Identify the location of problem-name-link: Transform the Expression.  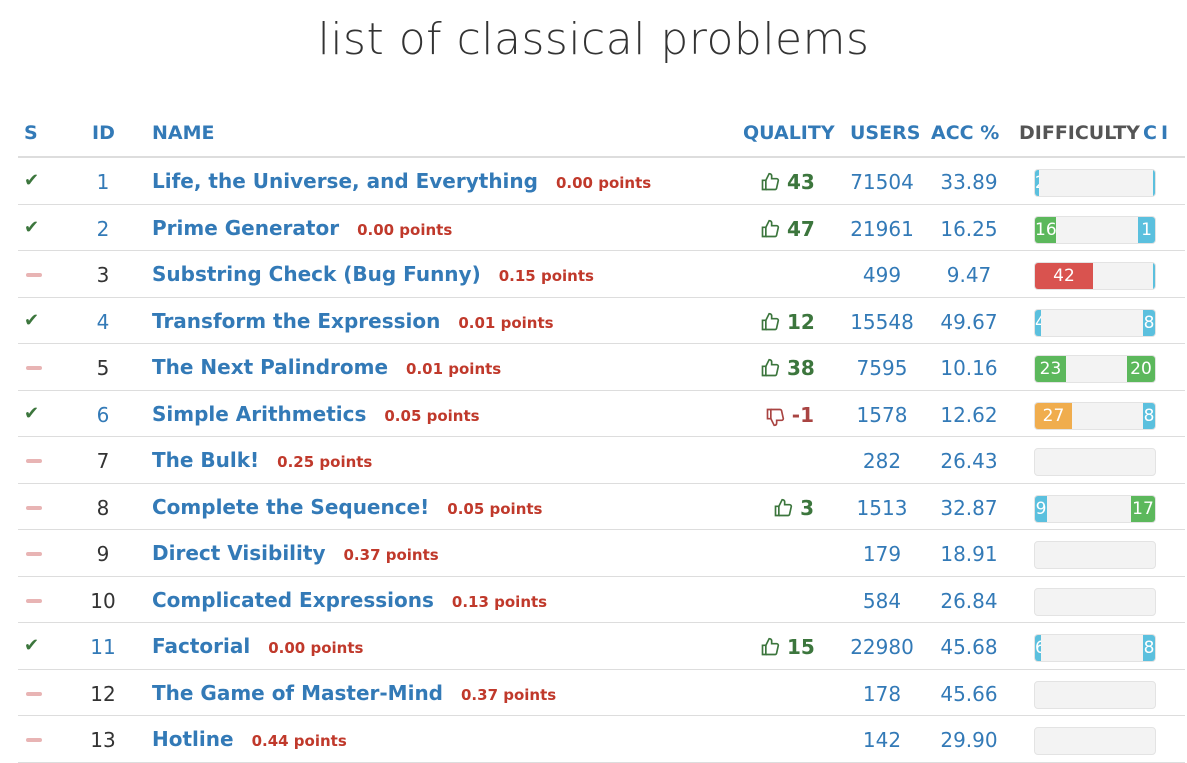
(296, 321).